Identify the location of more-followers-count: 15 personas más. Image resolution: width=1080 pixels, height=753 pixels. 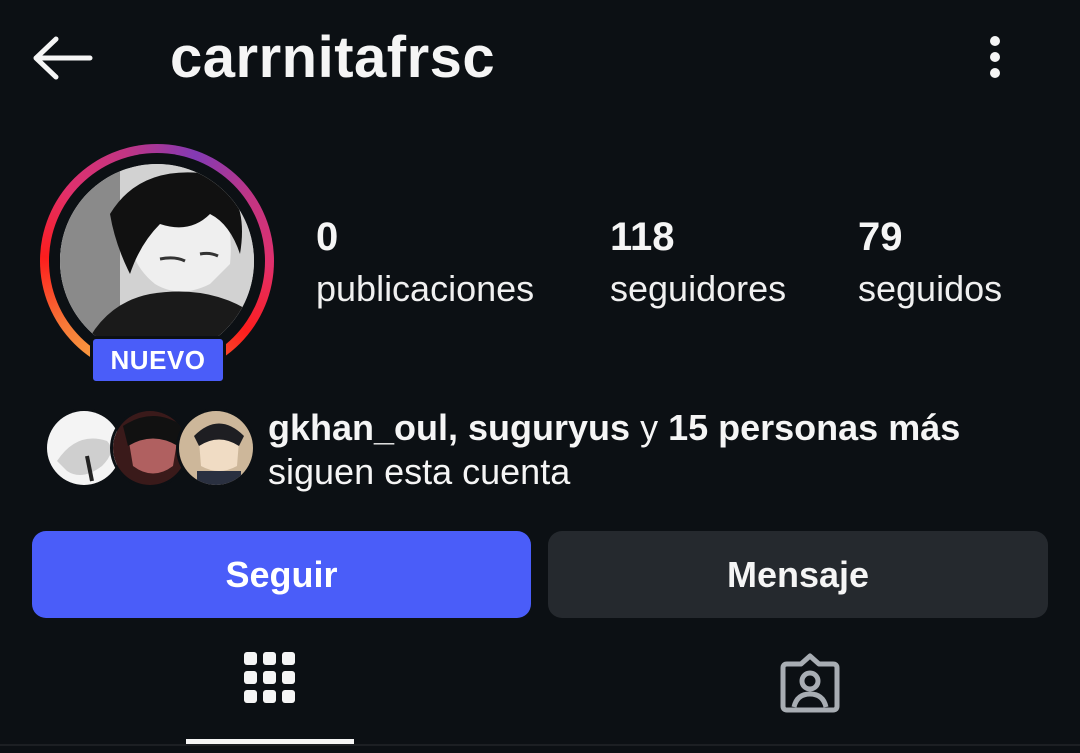
(814, 427).